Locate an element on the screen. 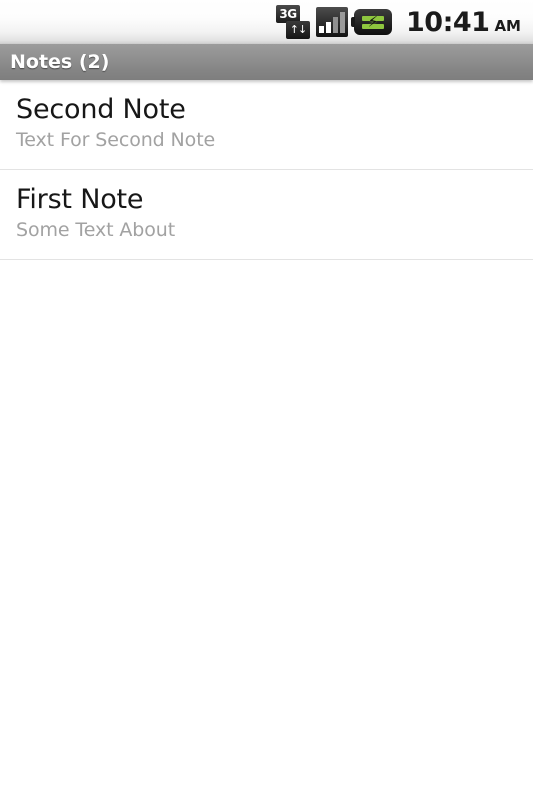 This screenshot has height=800, width=533. data-transfer-arrows-icon: ↑↓ is located at coordinates (298, 30).